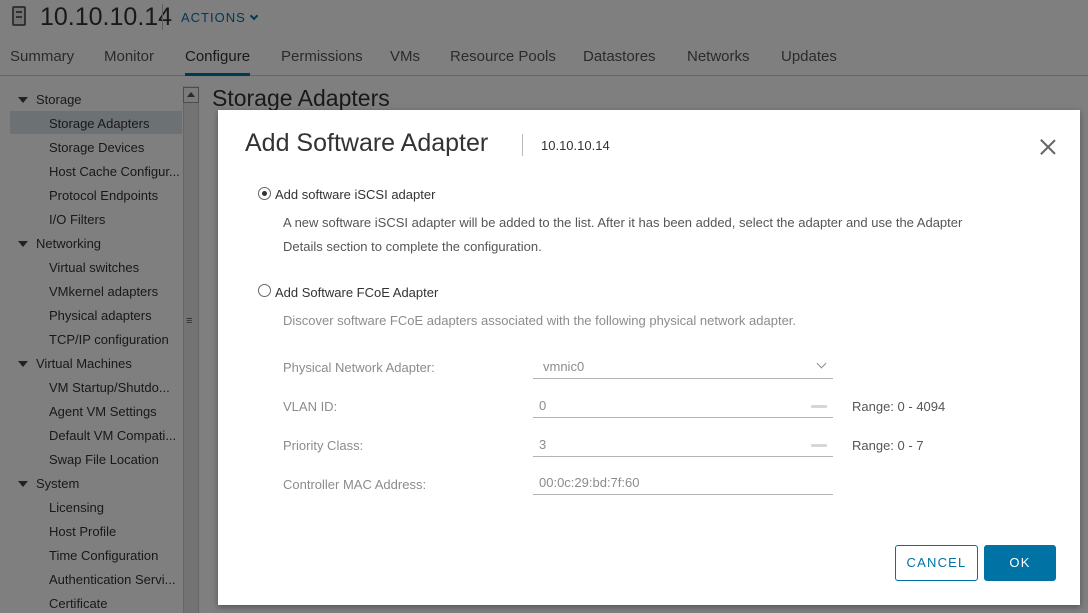 Image resolution: width=1088 pixels, height=613 pixels. I want to click on physical-adapter-value: vmnic0, so click(564, 366).